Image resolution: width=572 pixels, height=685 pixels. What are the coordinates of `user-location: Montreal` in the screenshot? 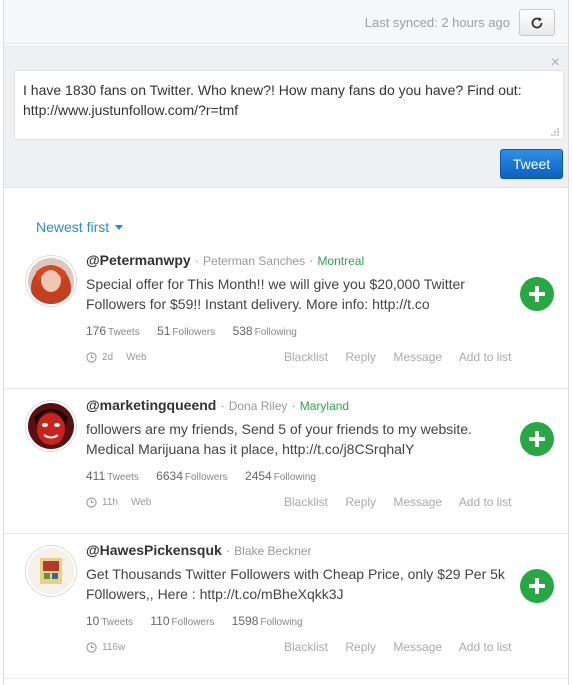 It's located at (341, 261).